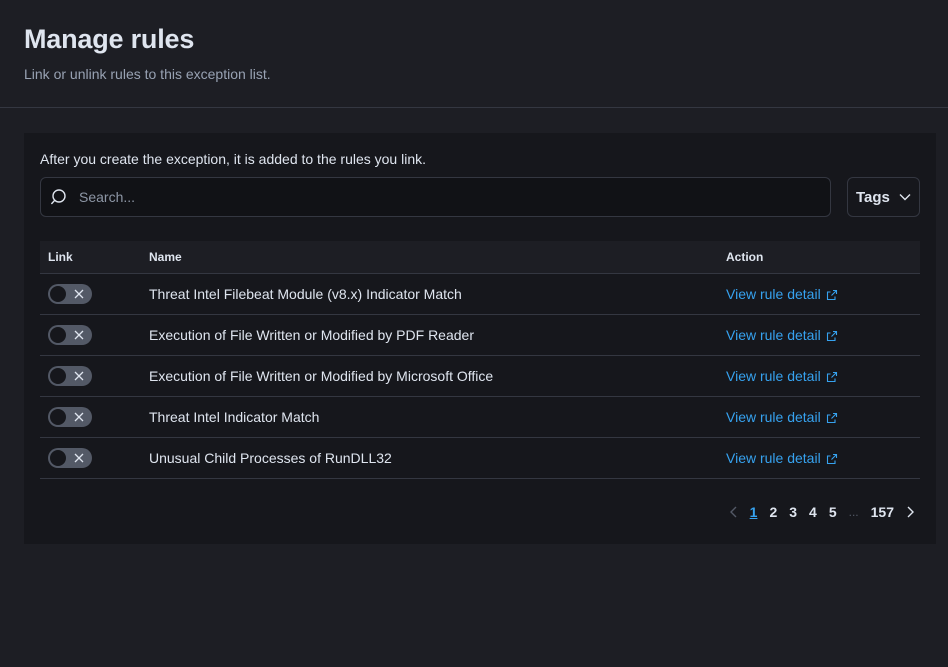 The image size is (948, 667). Describe the element at coordinates (905, 197) in the screenshot. I see `chevron-down-icon` at that location.